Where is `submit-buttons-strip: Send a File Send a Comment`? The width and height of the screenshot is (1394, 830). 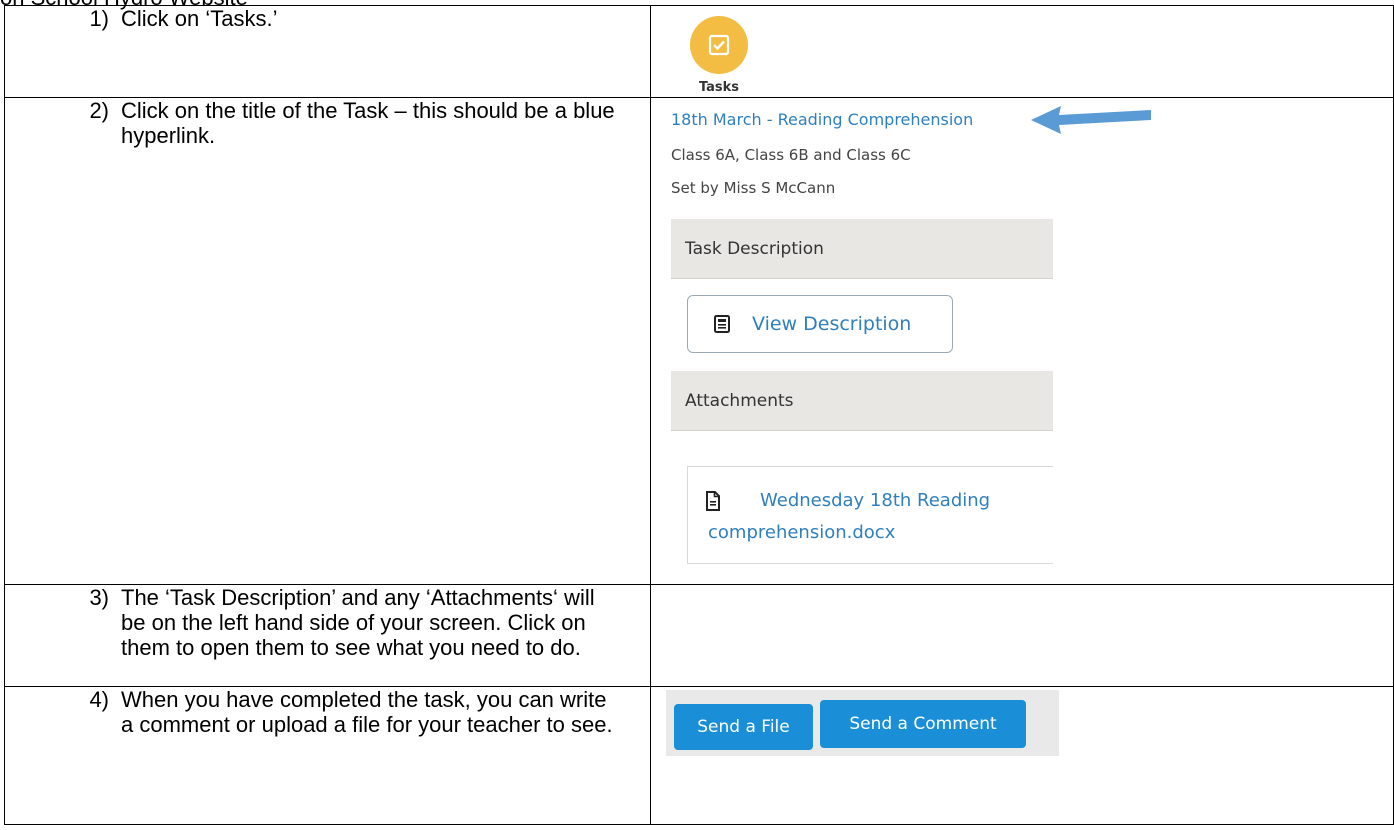
submit-buttons-strip: Send a File Send a Comment is located at coordinates (862, 723).